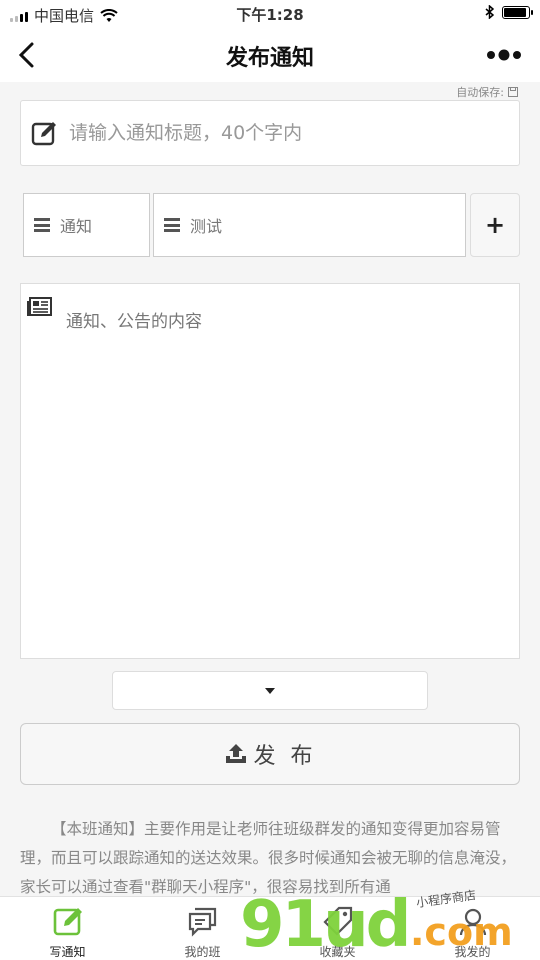 The image size is (540, 960). I want to click on status-bar: 中国电信 下午1:28, so click(270, 14).